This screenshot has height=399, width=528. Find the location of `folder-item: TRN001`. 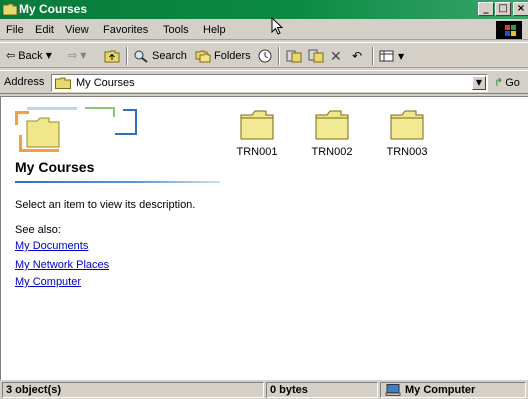

folder-item: TRN001 is located at coordinates (257, 140).